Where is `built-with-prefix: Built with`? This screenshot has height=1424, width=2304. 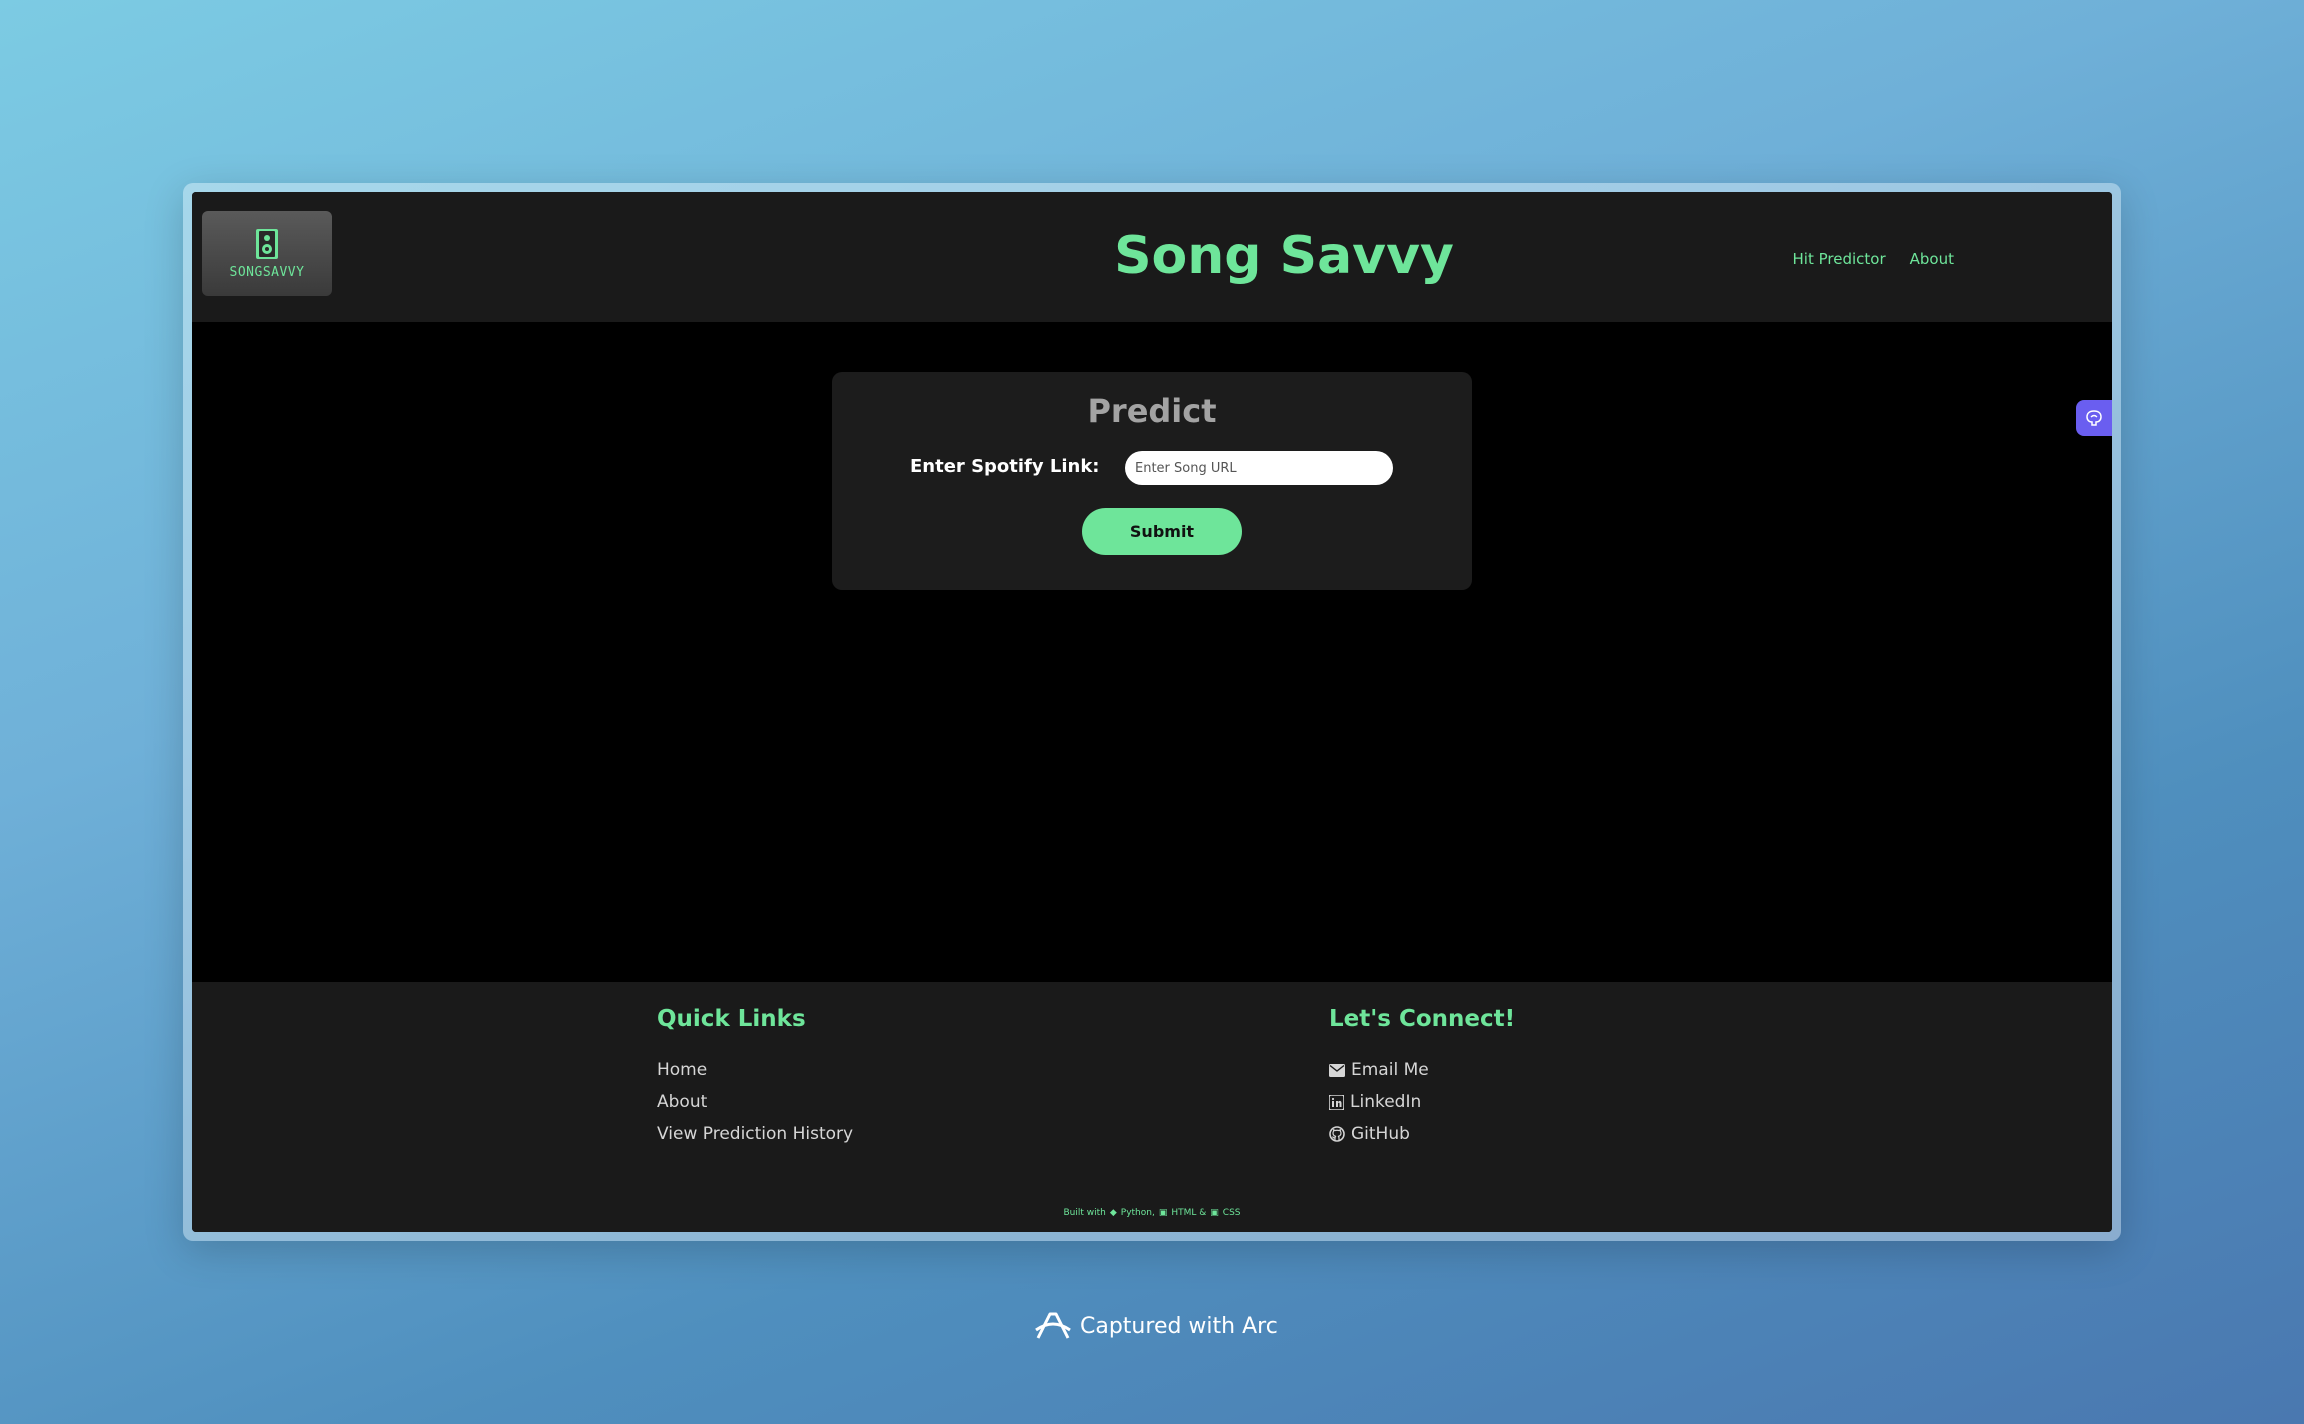
built-with-prefix: Built with is located at coordinates (1084, 1213).